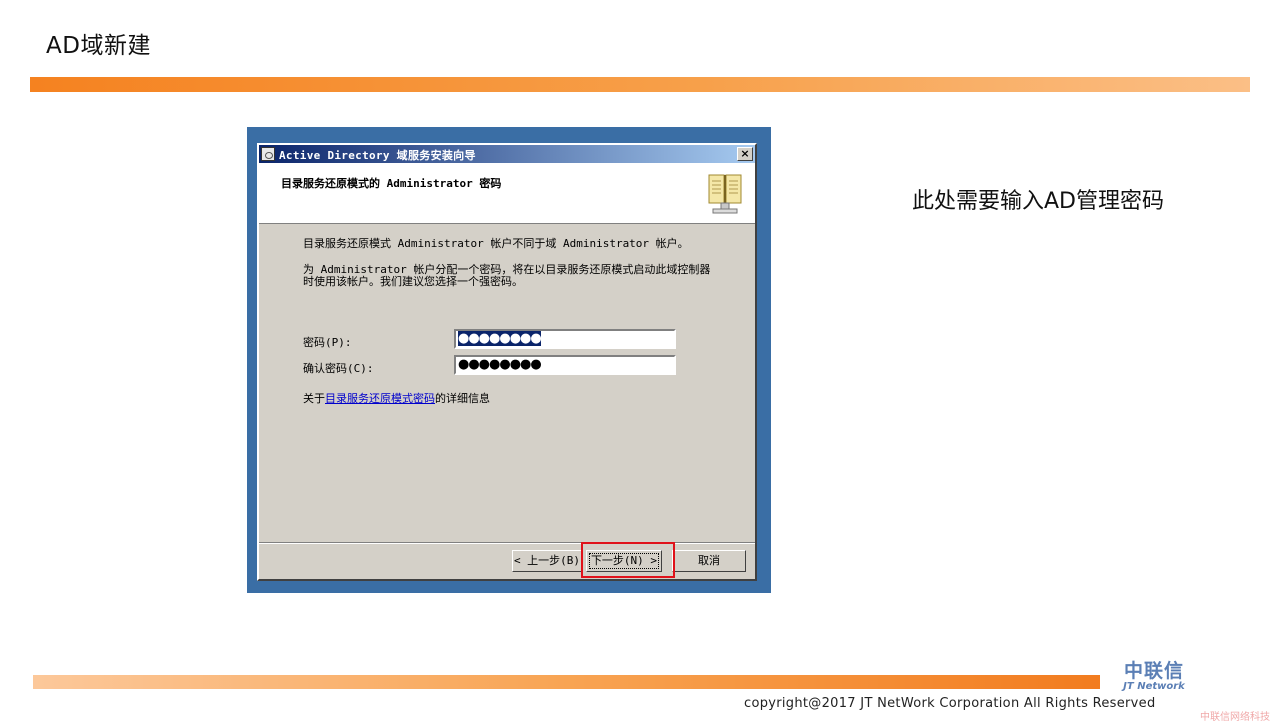 The width and height of the screenshot is (1280, 723). I want to click on window-titlebar: Active Directory 域服务安装向导 ×, so click(507, 154).